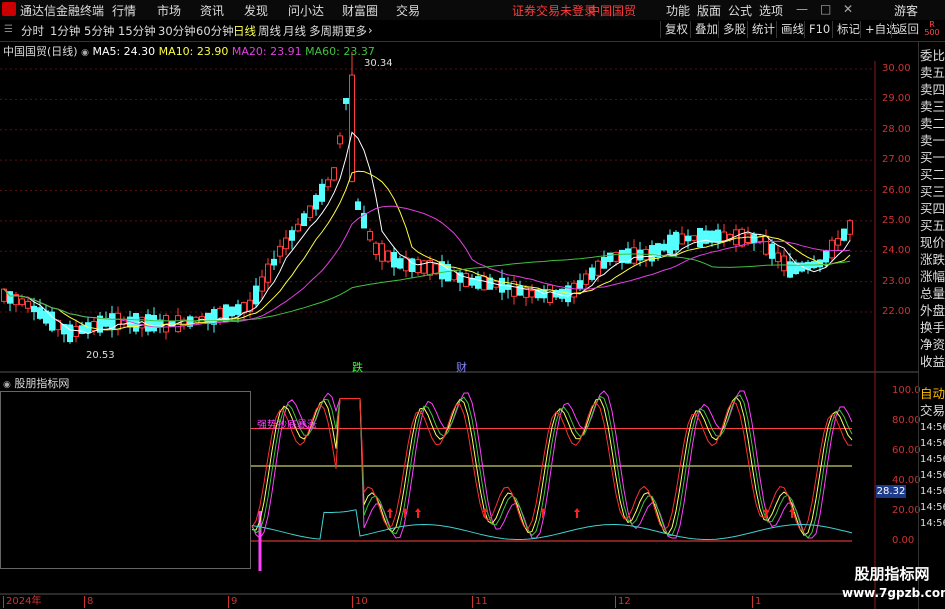  Describe the element at coordinates (326, 31) in the screenshot. I see `tab-period-multi: 多周期` at that location.